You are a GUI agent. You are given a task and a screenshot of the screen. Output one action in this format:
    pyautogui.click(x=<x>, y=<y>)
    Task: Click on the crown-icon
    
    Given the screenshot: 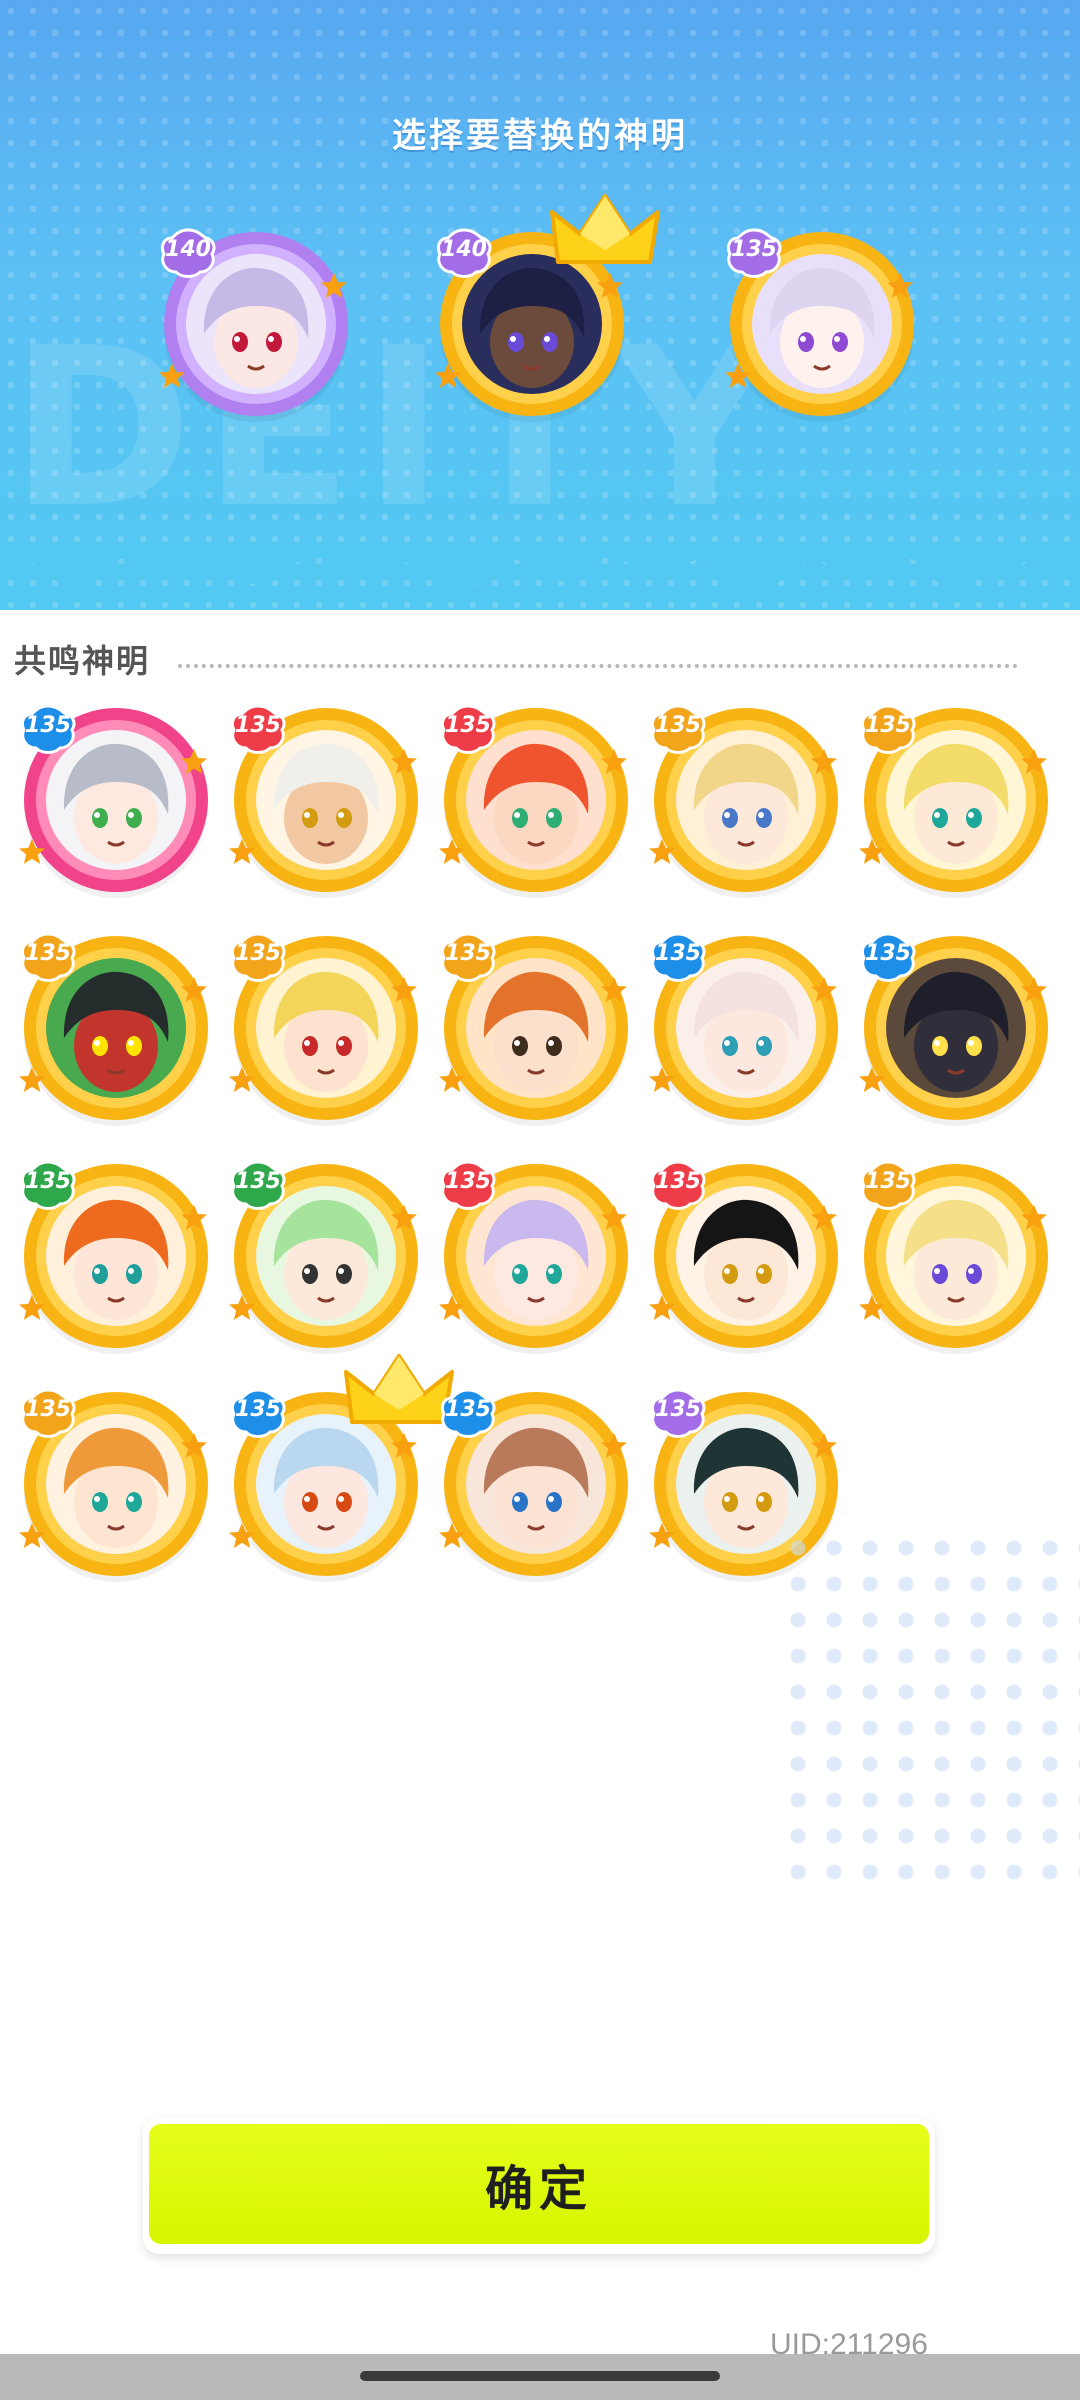 What is the action you would take?
    pyautogui.click(x=605, y=232)
    